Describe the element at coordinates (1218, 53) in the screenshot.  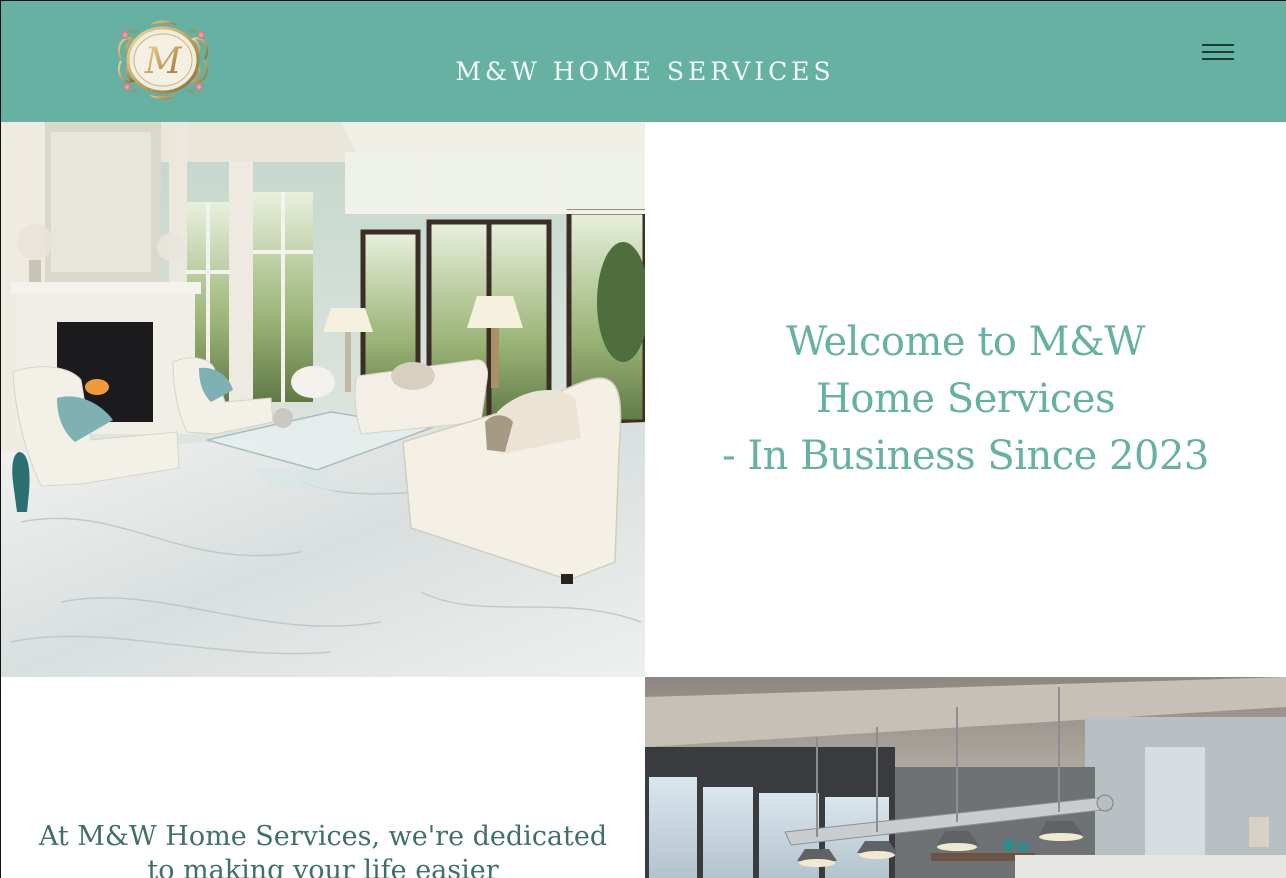
I see `menu-button` at that location.